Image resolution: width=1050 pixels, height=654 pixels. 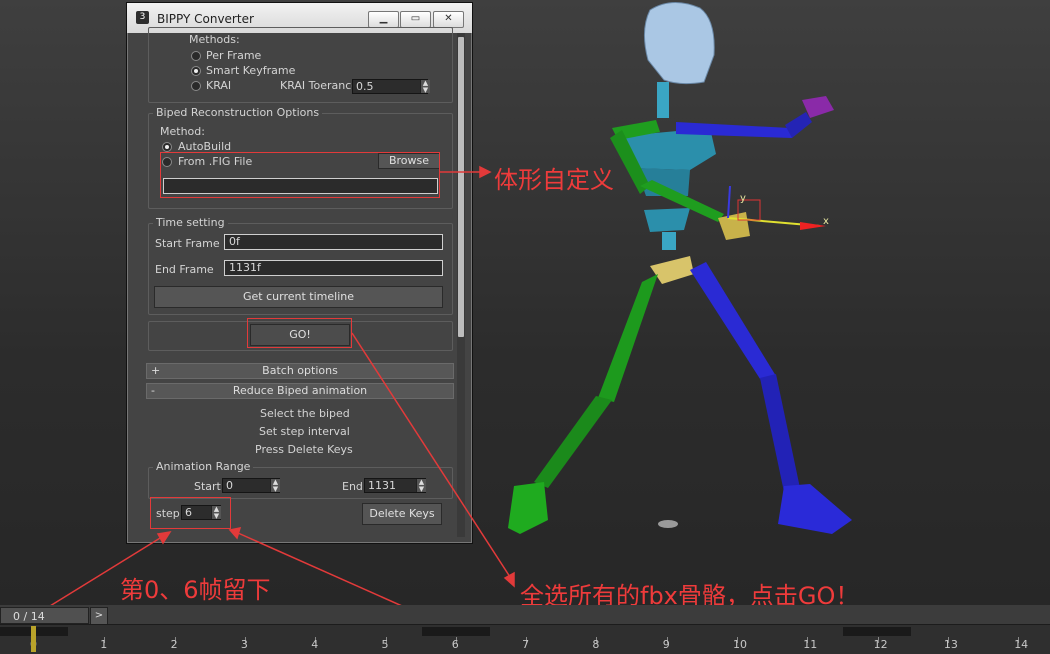 What do you see at coordinates (352, 486) in the screenshot?
I see `range-end-label: End` at bounding box center [352, 486].